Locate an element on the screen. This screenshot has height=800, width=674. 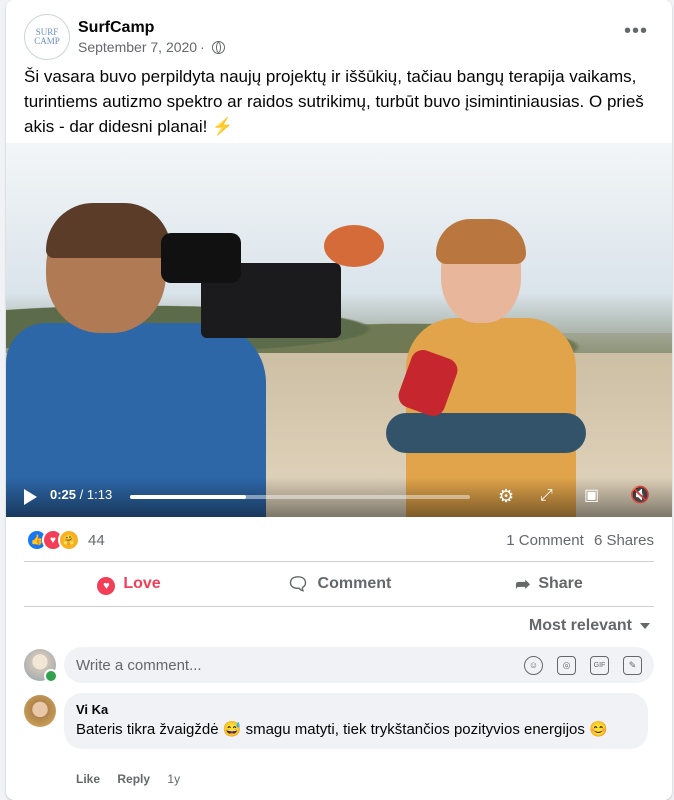
comment-sort-dropdown: Most relevant is located at coordinates (589, 626).